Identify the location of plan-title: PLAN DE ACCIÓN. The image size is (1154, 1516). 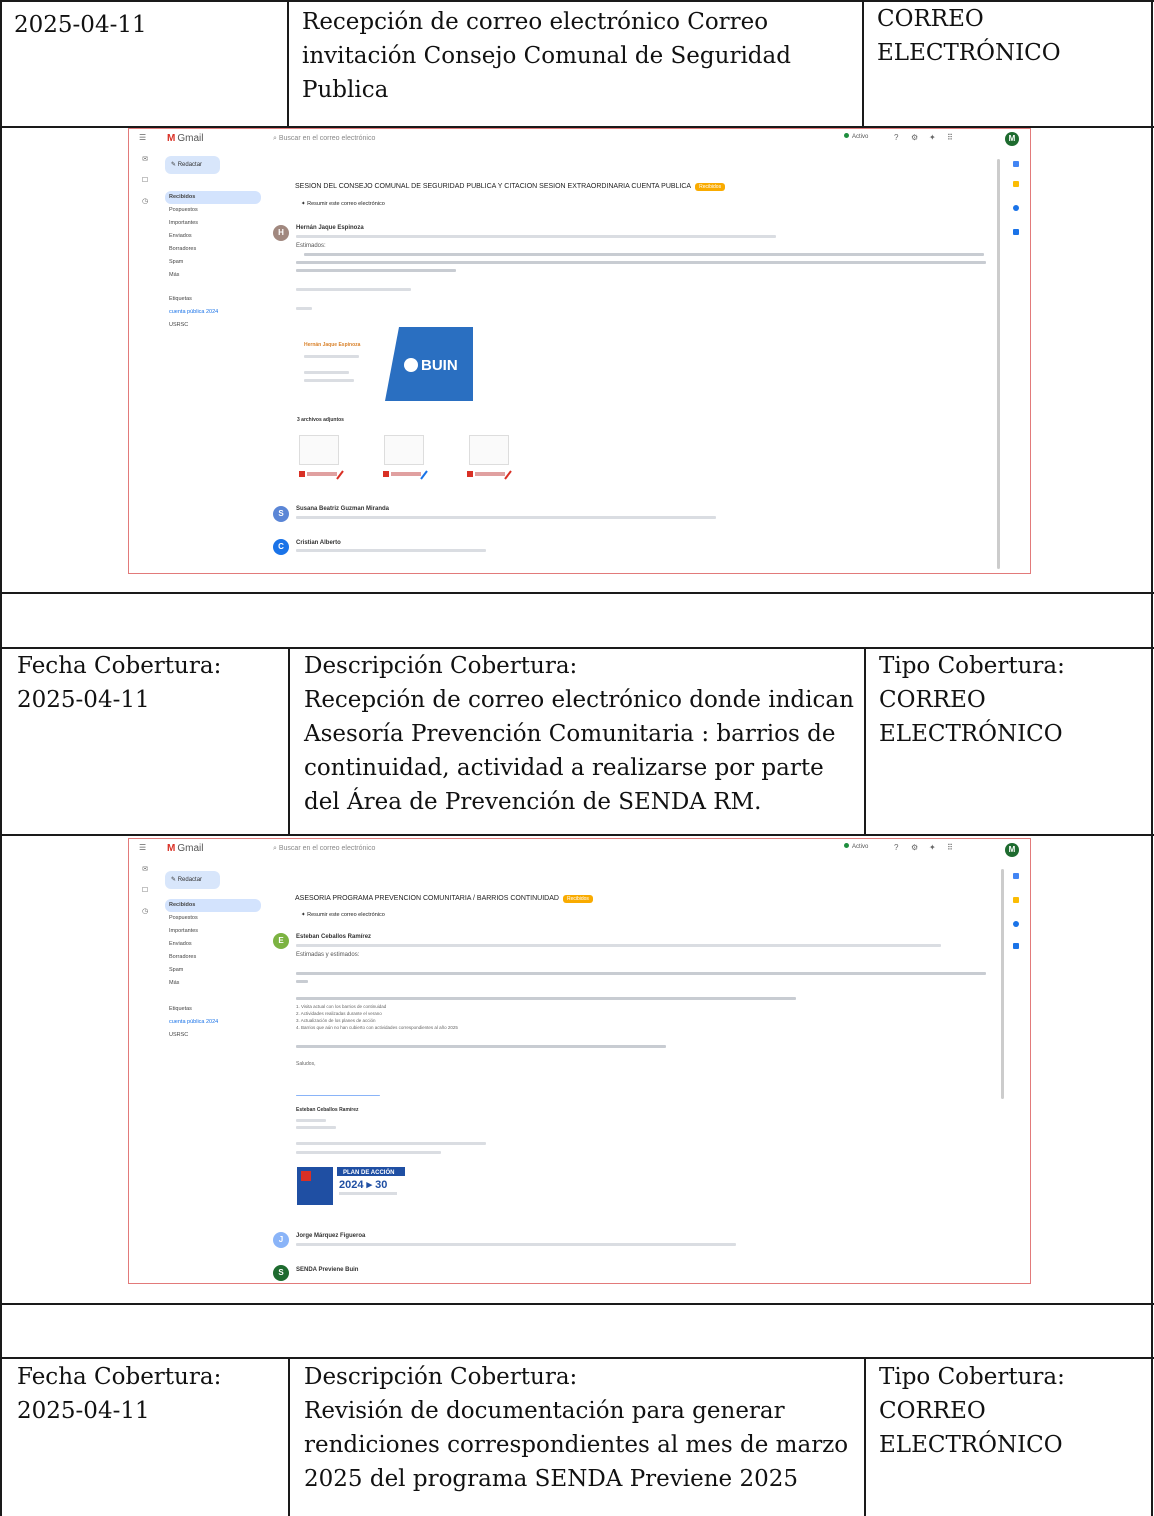
(368, 1172).